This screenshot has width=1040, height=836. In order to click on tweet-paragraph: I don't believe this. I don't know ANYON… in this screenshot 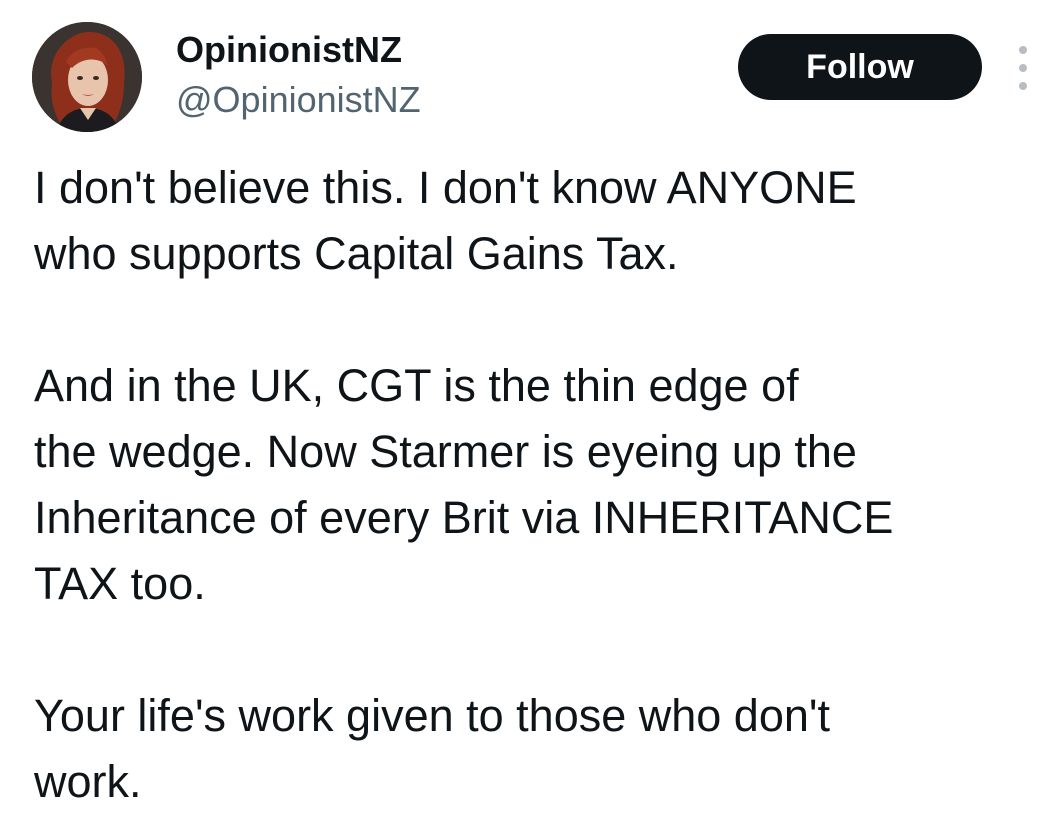, I will do `click(445, 220)`.